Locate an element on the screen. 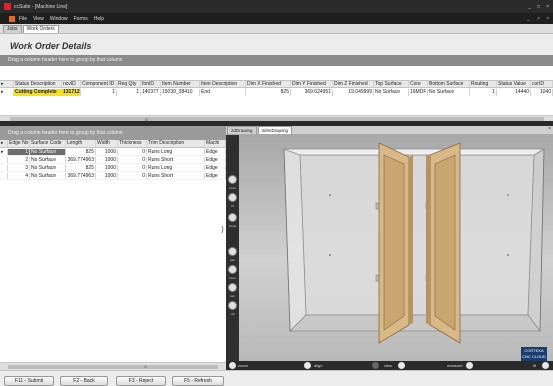 The image size is (553, 386). back-button: F2 - Back is located at coordinates (84, 381).